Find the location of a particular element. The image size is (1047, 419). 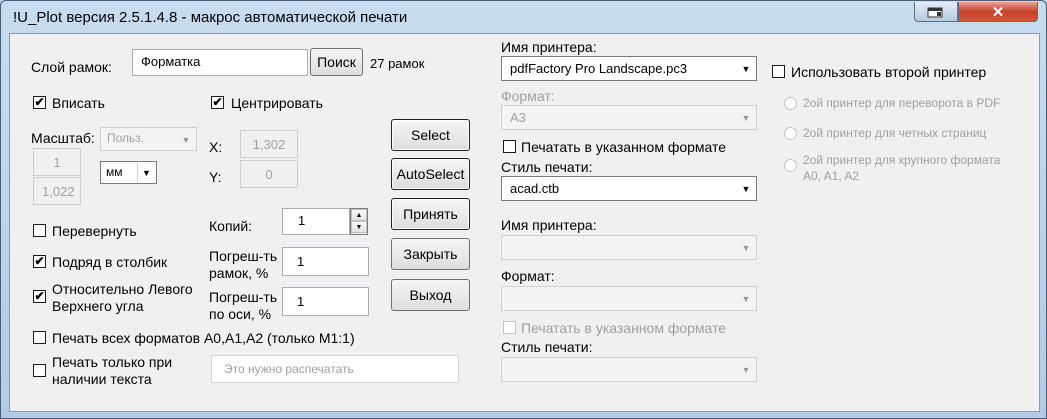

spin-up-icon: ▲ is located at coordinates (359, 215).